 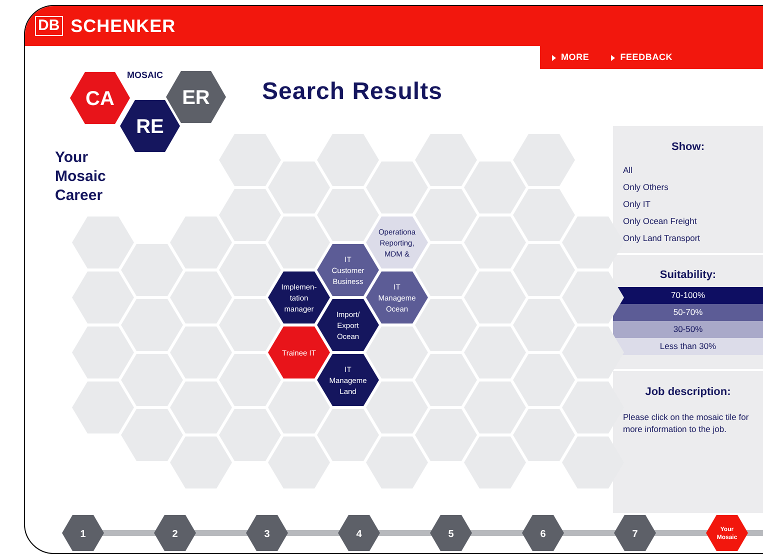 I want to click on nav-link: MORE, so click(x=571, y=57).